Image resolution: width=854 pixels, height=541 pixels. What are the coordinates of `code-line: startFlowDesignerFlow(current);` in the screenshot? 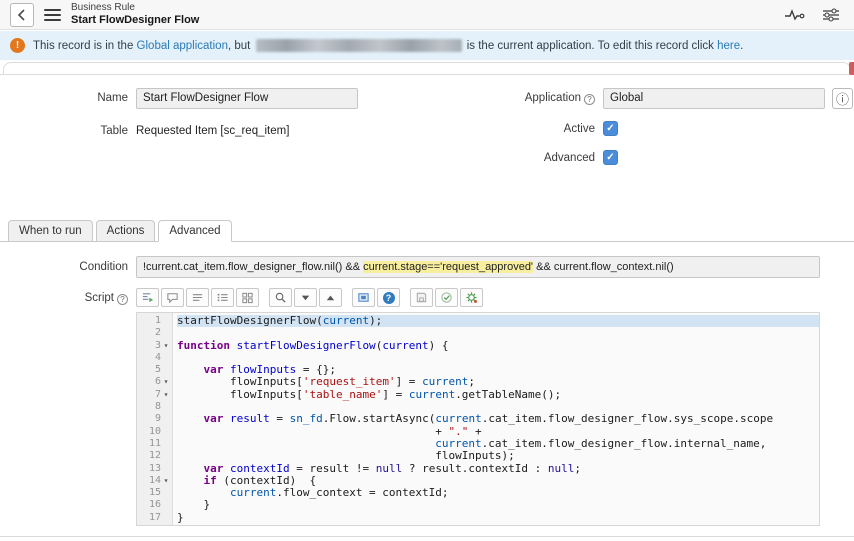 It's located at (498, 321).